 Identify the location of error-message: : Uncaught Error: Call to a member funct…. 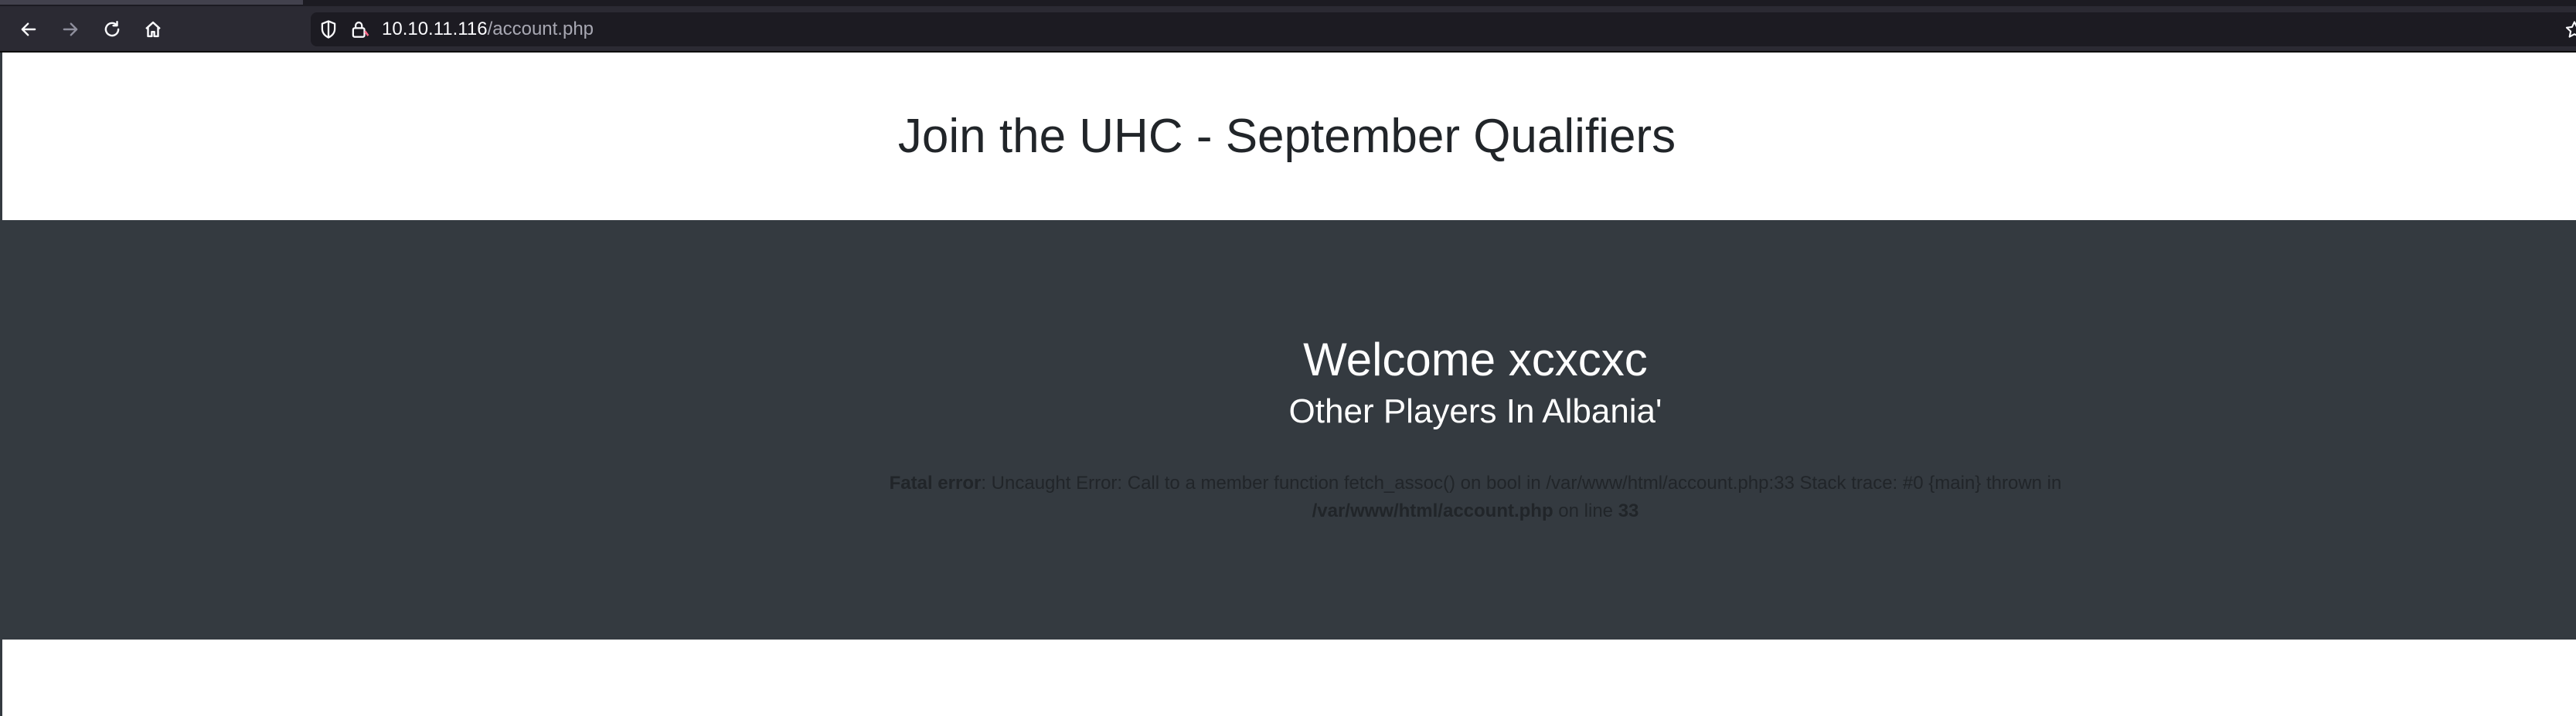
(1521, 483).